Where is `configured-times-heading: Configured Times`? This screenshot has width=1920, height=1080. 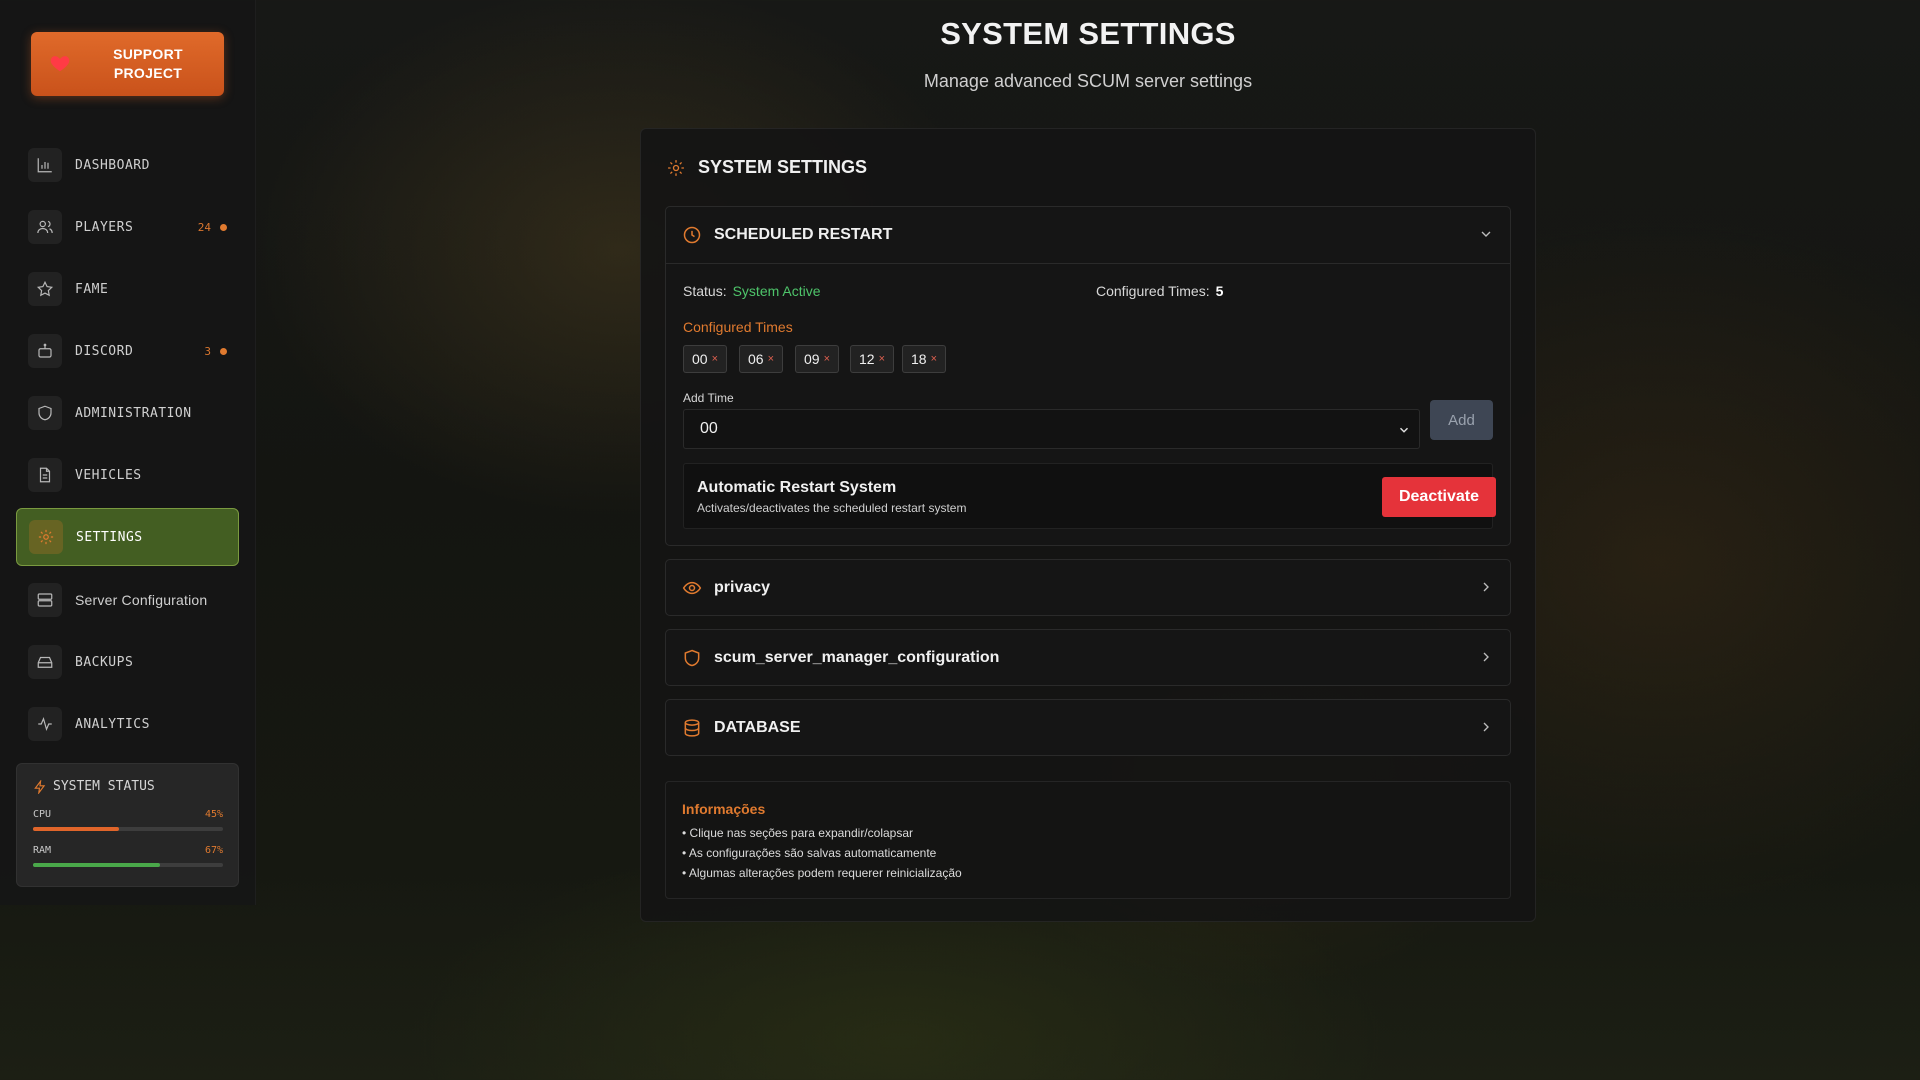
configured-times-heading: Configured Times is located at coordinates (738, 327).